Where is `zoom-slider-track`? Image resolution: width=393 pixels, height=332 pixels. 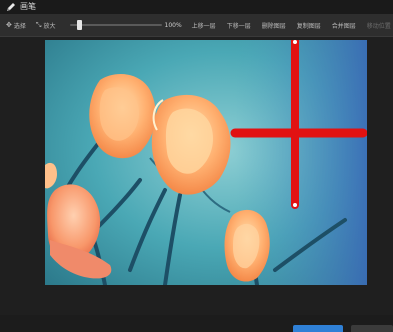
zoom-slider-track is located at coordinates (115, 25).